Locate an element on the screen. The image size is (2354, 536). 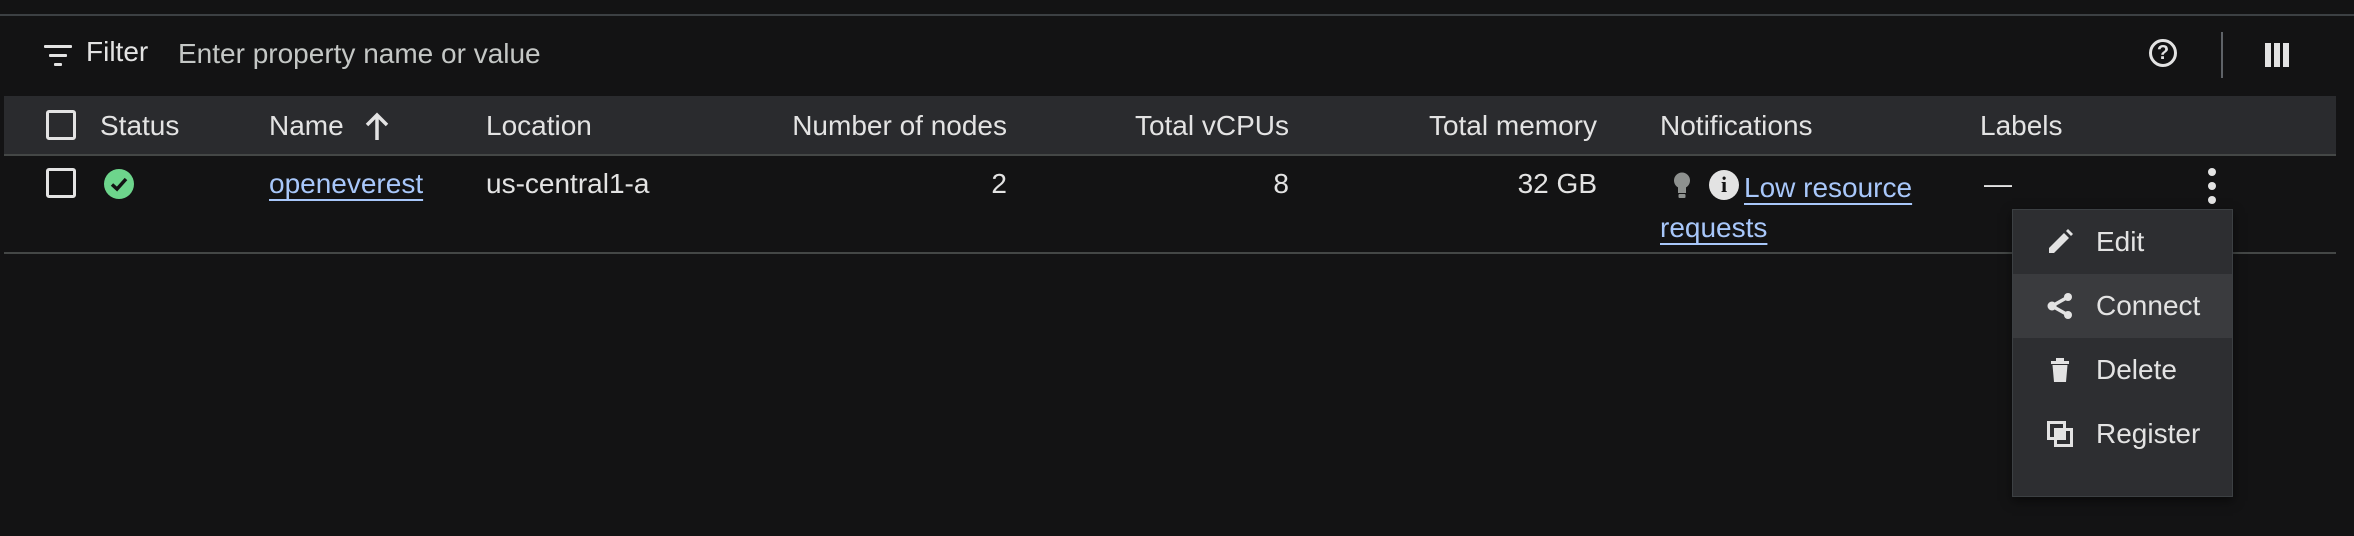
menu-item-register: Register is located at coordinates (2122, 434).